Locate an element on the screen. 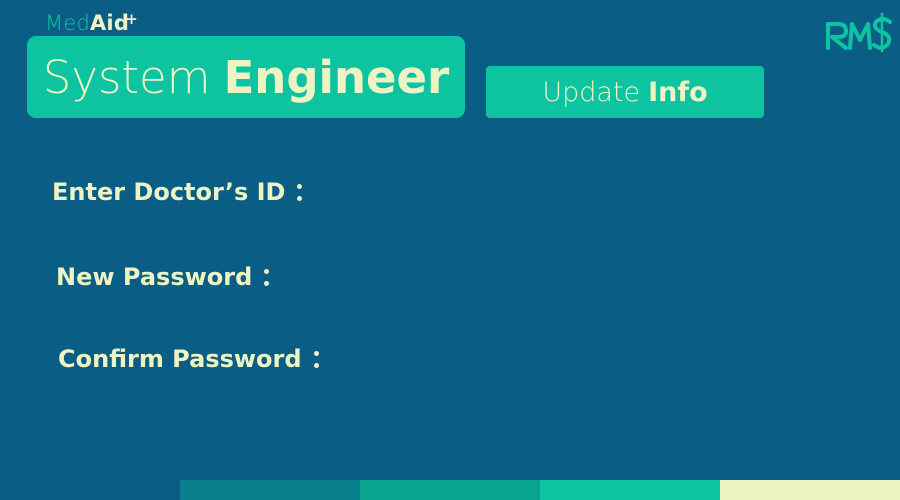 Image resolution: width=900 pixels, height=500 pixels. confirm-password-field-row: Confirm Password is located at coordinates (350, 359).